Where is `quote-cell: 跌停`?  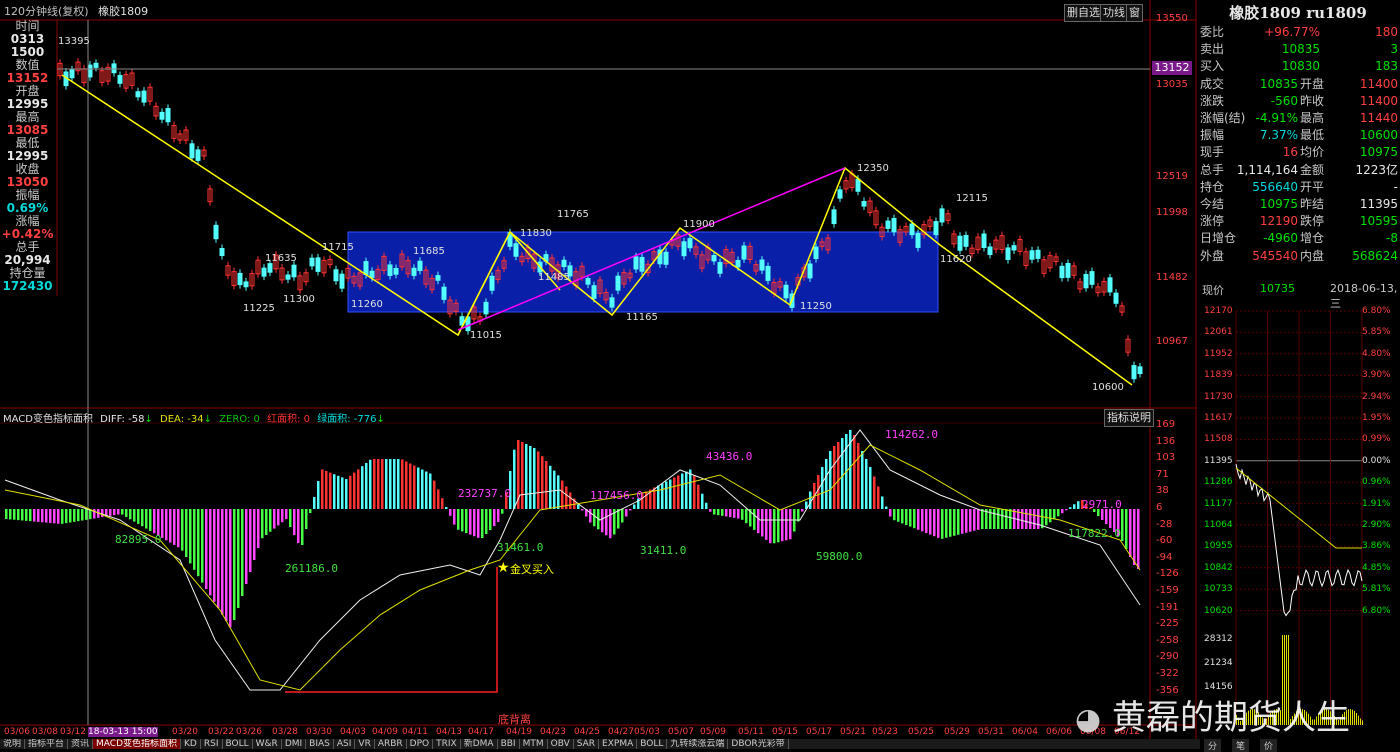
quote-cell: 跌停 is located at coordinates (1312, 221).